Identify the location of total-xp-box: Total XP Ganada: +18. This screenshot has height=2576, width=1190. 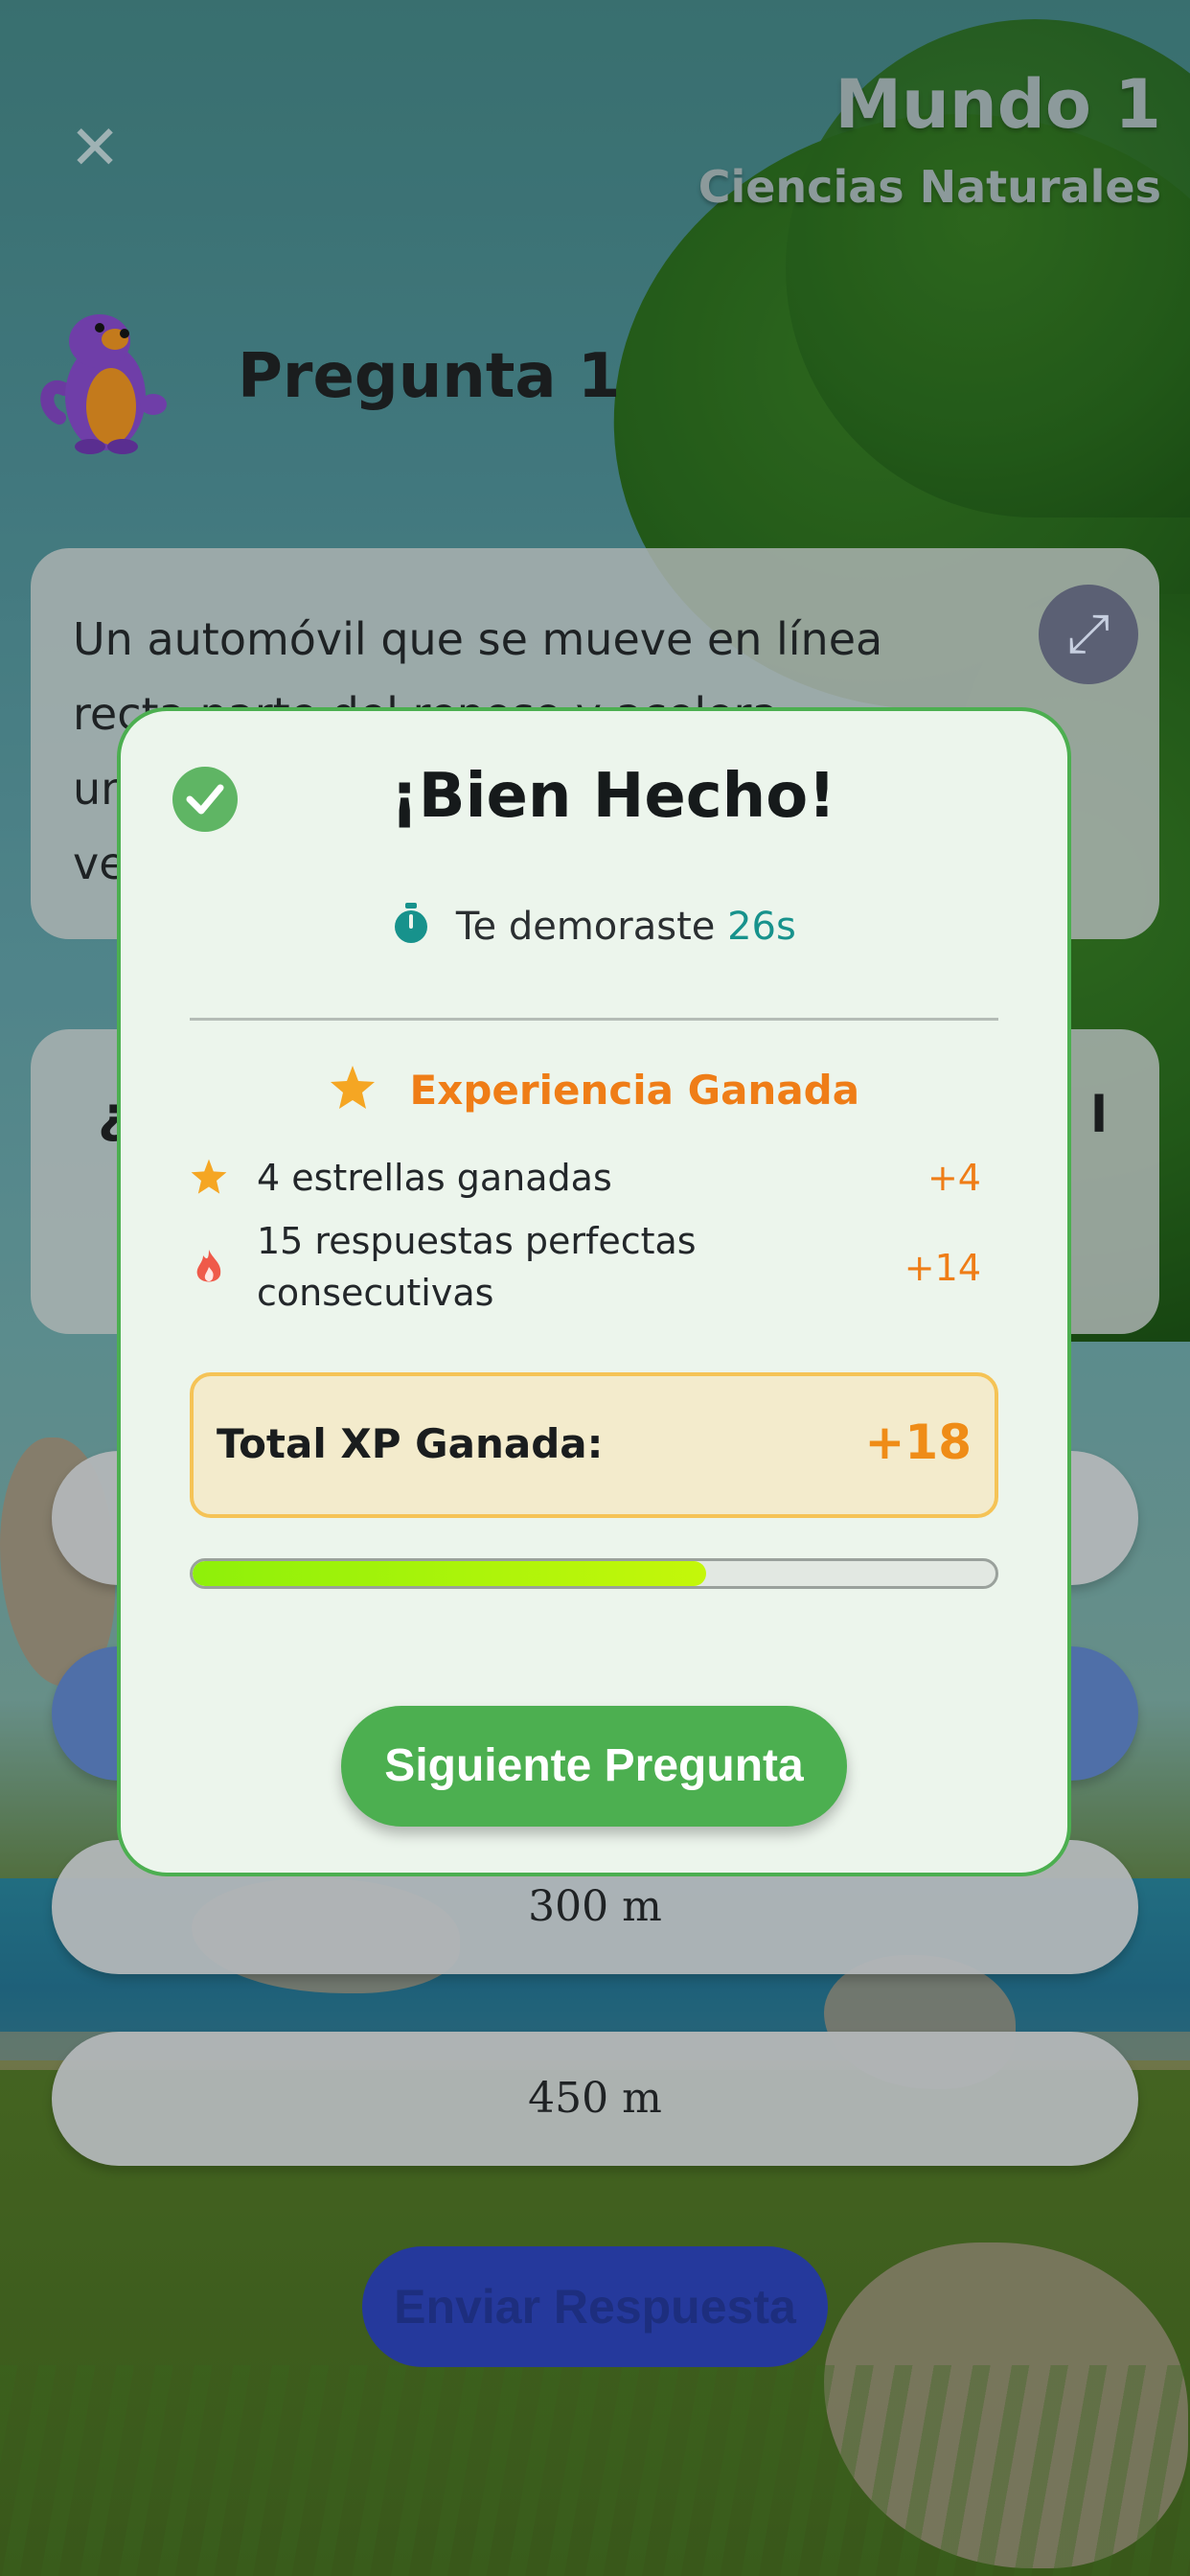
(594, 1445).